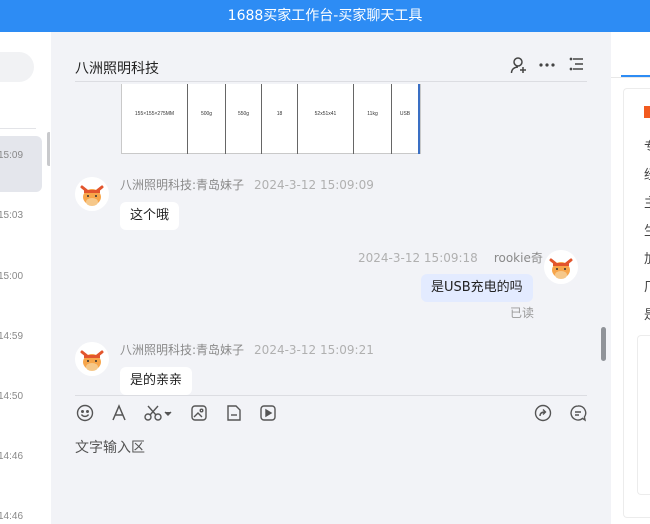 The image size is (650, 524). I want to click on product-table-cell: 155×155×275MM, so click(155, 119).